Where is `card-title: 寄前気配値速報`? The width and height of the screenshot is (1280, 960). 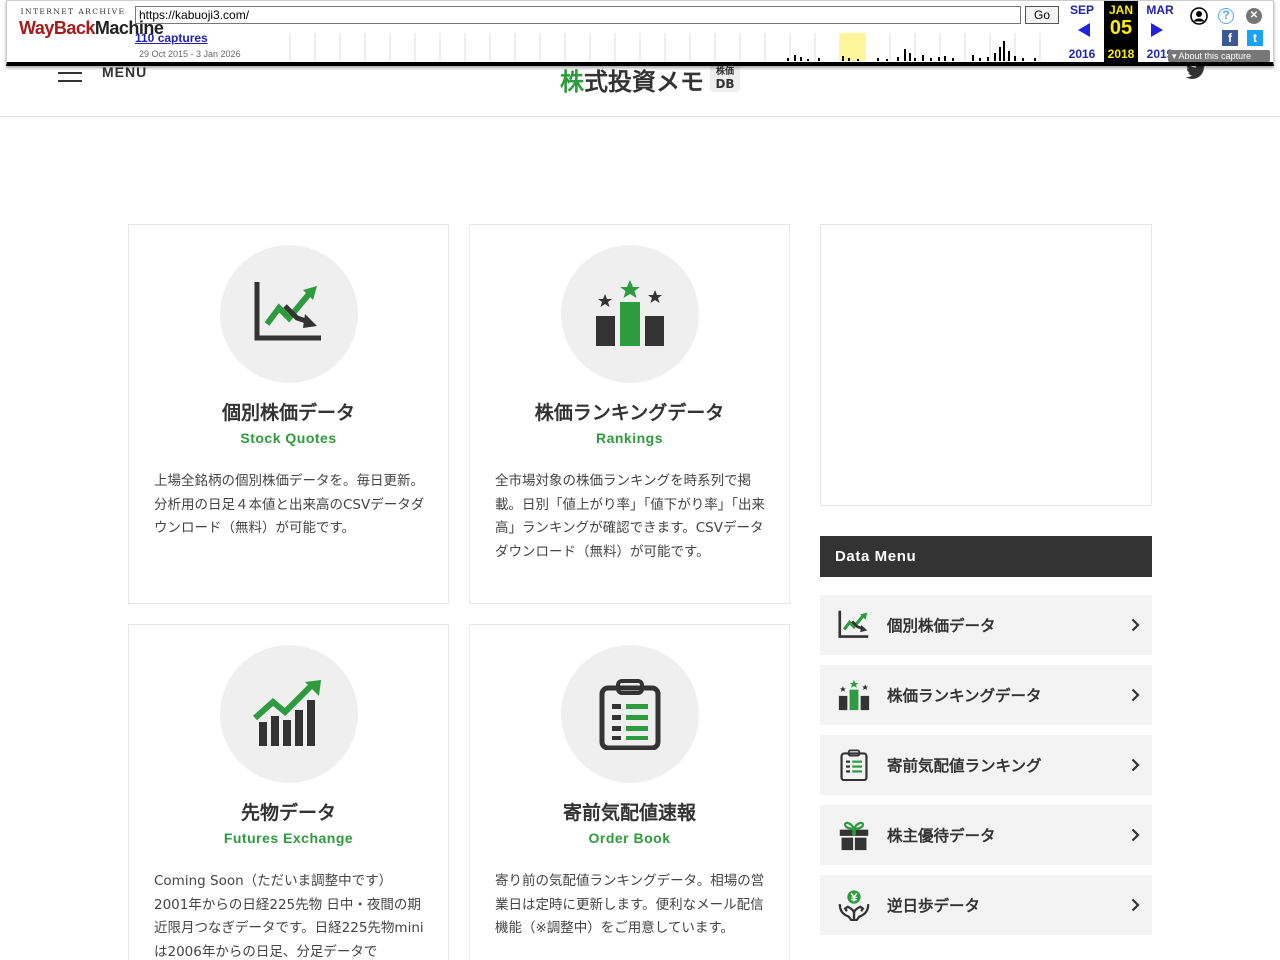
card-title: 寄前気配値速報 is located at coordinates (629, 813).